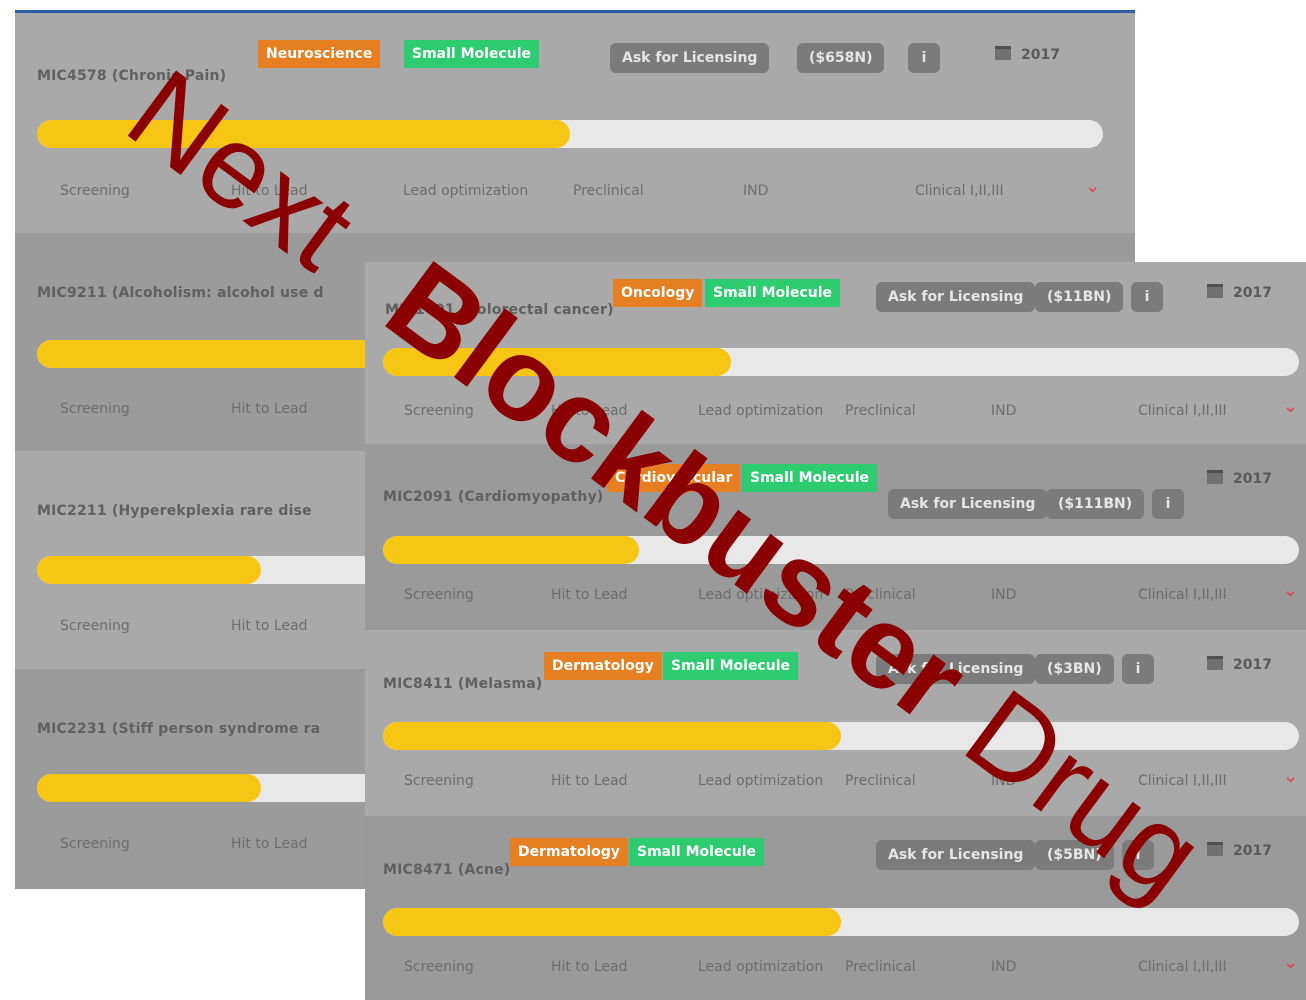  I want to click on market-value-badge: ($658N), so click(841, 58).